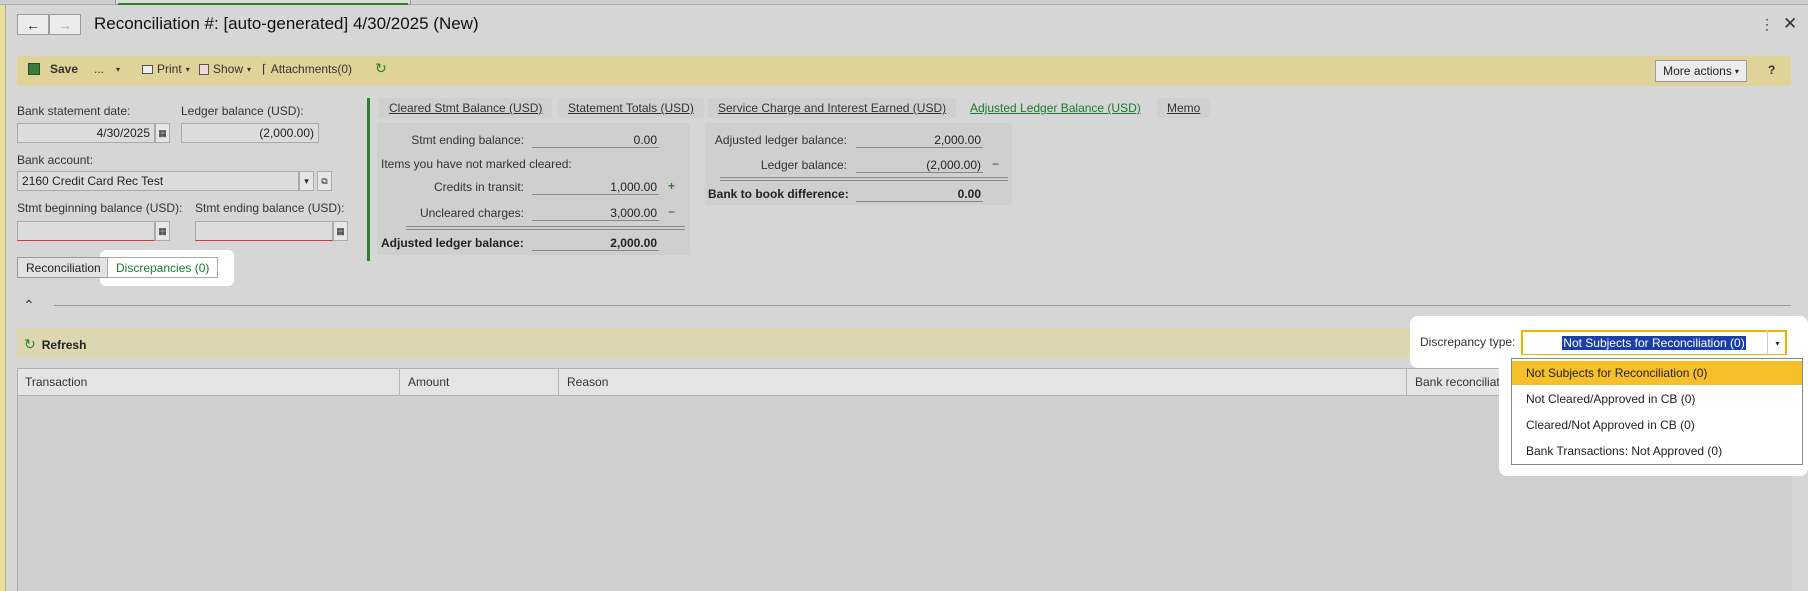 The height and width of the screenshot is (591, 1808). Describe the element at coordinates (919, 165) in the screenshot. I see `ledger-balance-summary-value: (2,000.00)` at that location.